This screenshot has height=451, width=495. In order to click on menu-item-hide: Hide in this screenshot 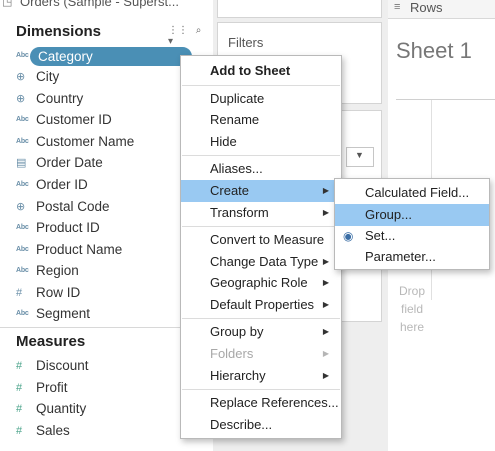, I will do `click(261, 142)`.